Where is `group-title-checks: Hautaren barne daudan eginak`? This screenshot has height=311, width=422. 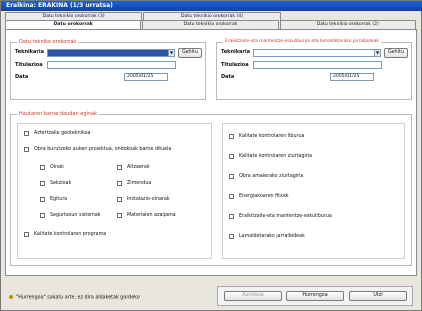 group-title-checks: Hautaren barne daudan eginak is located at coordinates (58, 114).